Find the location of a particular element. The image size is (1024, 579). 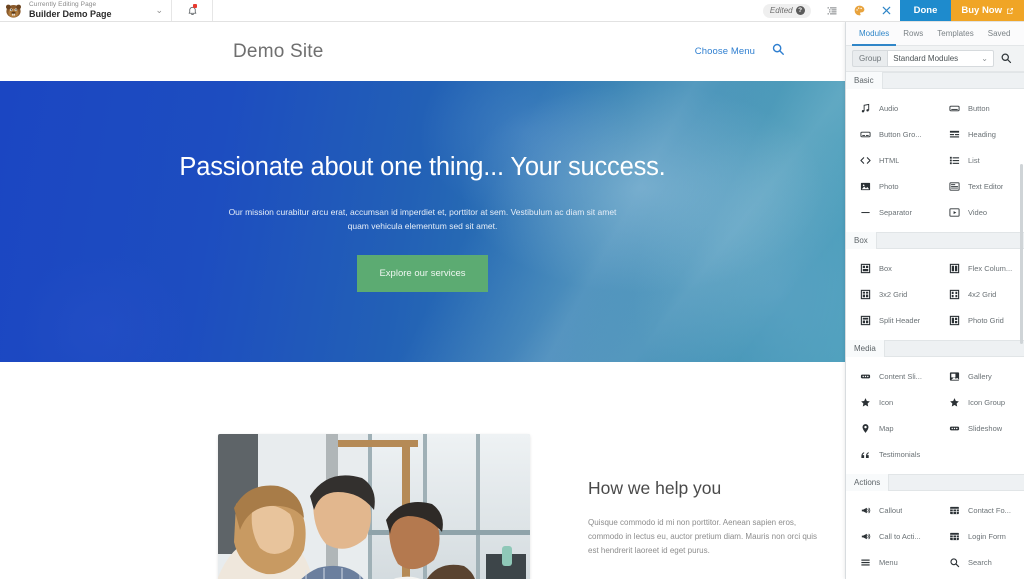

module-item: Callout is located at coordinates (890, 511).